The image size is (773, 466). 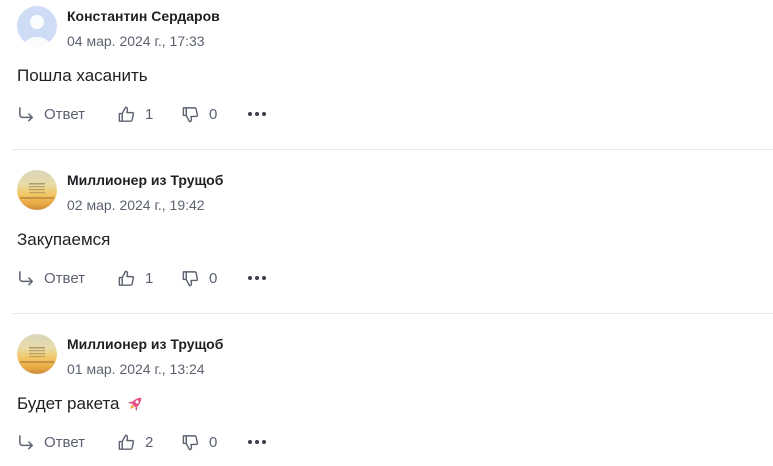 I want to click on comment-text: Закупаемся, so click(x=64, y=239).